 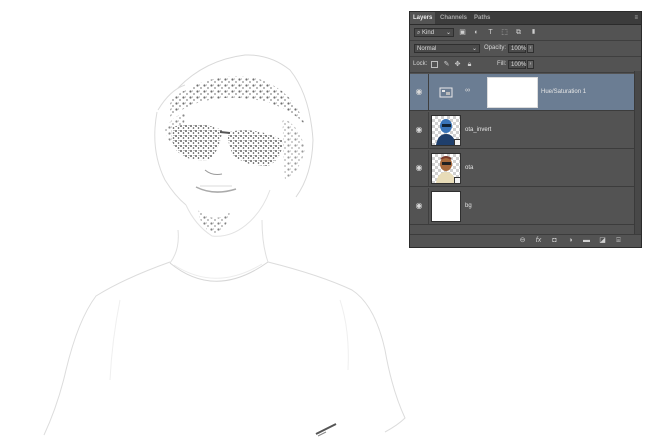 I want to click on adjustment-filter-icon: ◐, so click(x=476, y=32).